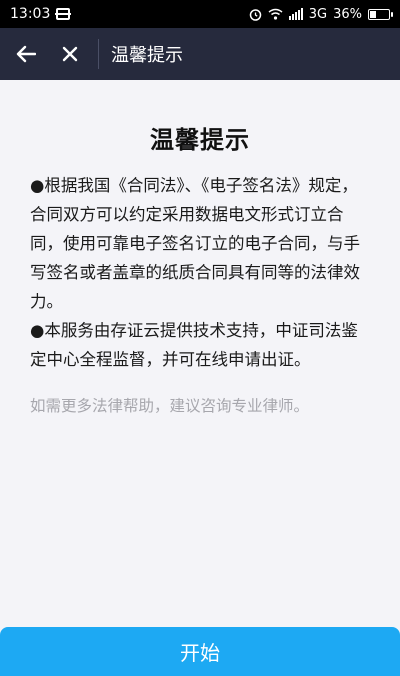  What do you see at coordinates (347, 14) in the screenshot?
I see `battery-percent: 36%` at bounding box center [347, 14].